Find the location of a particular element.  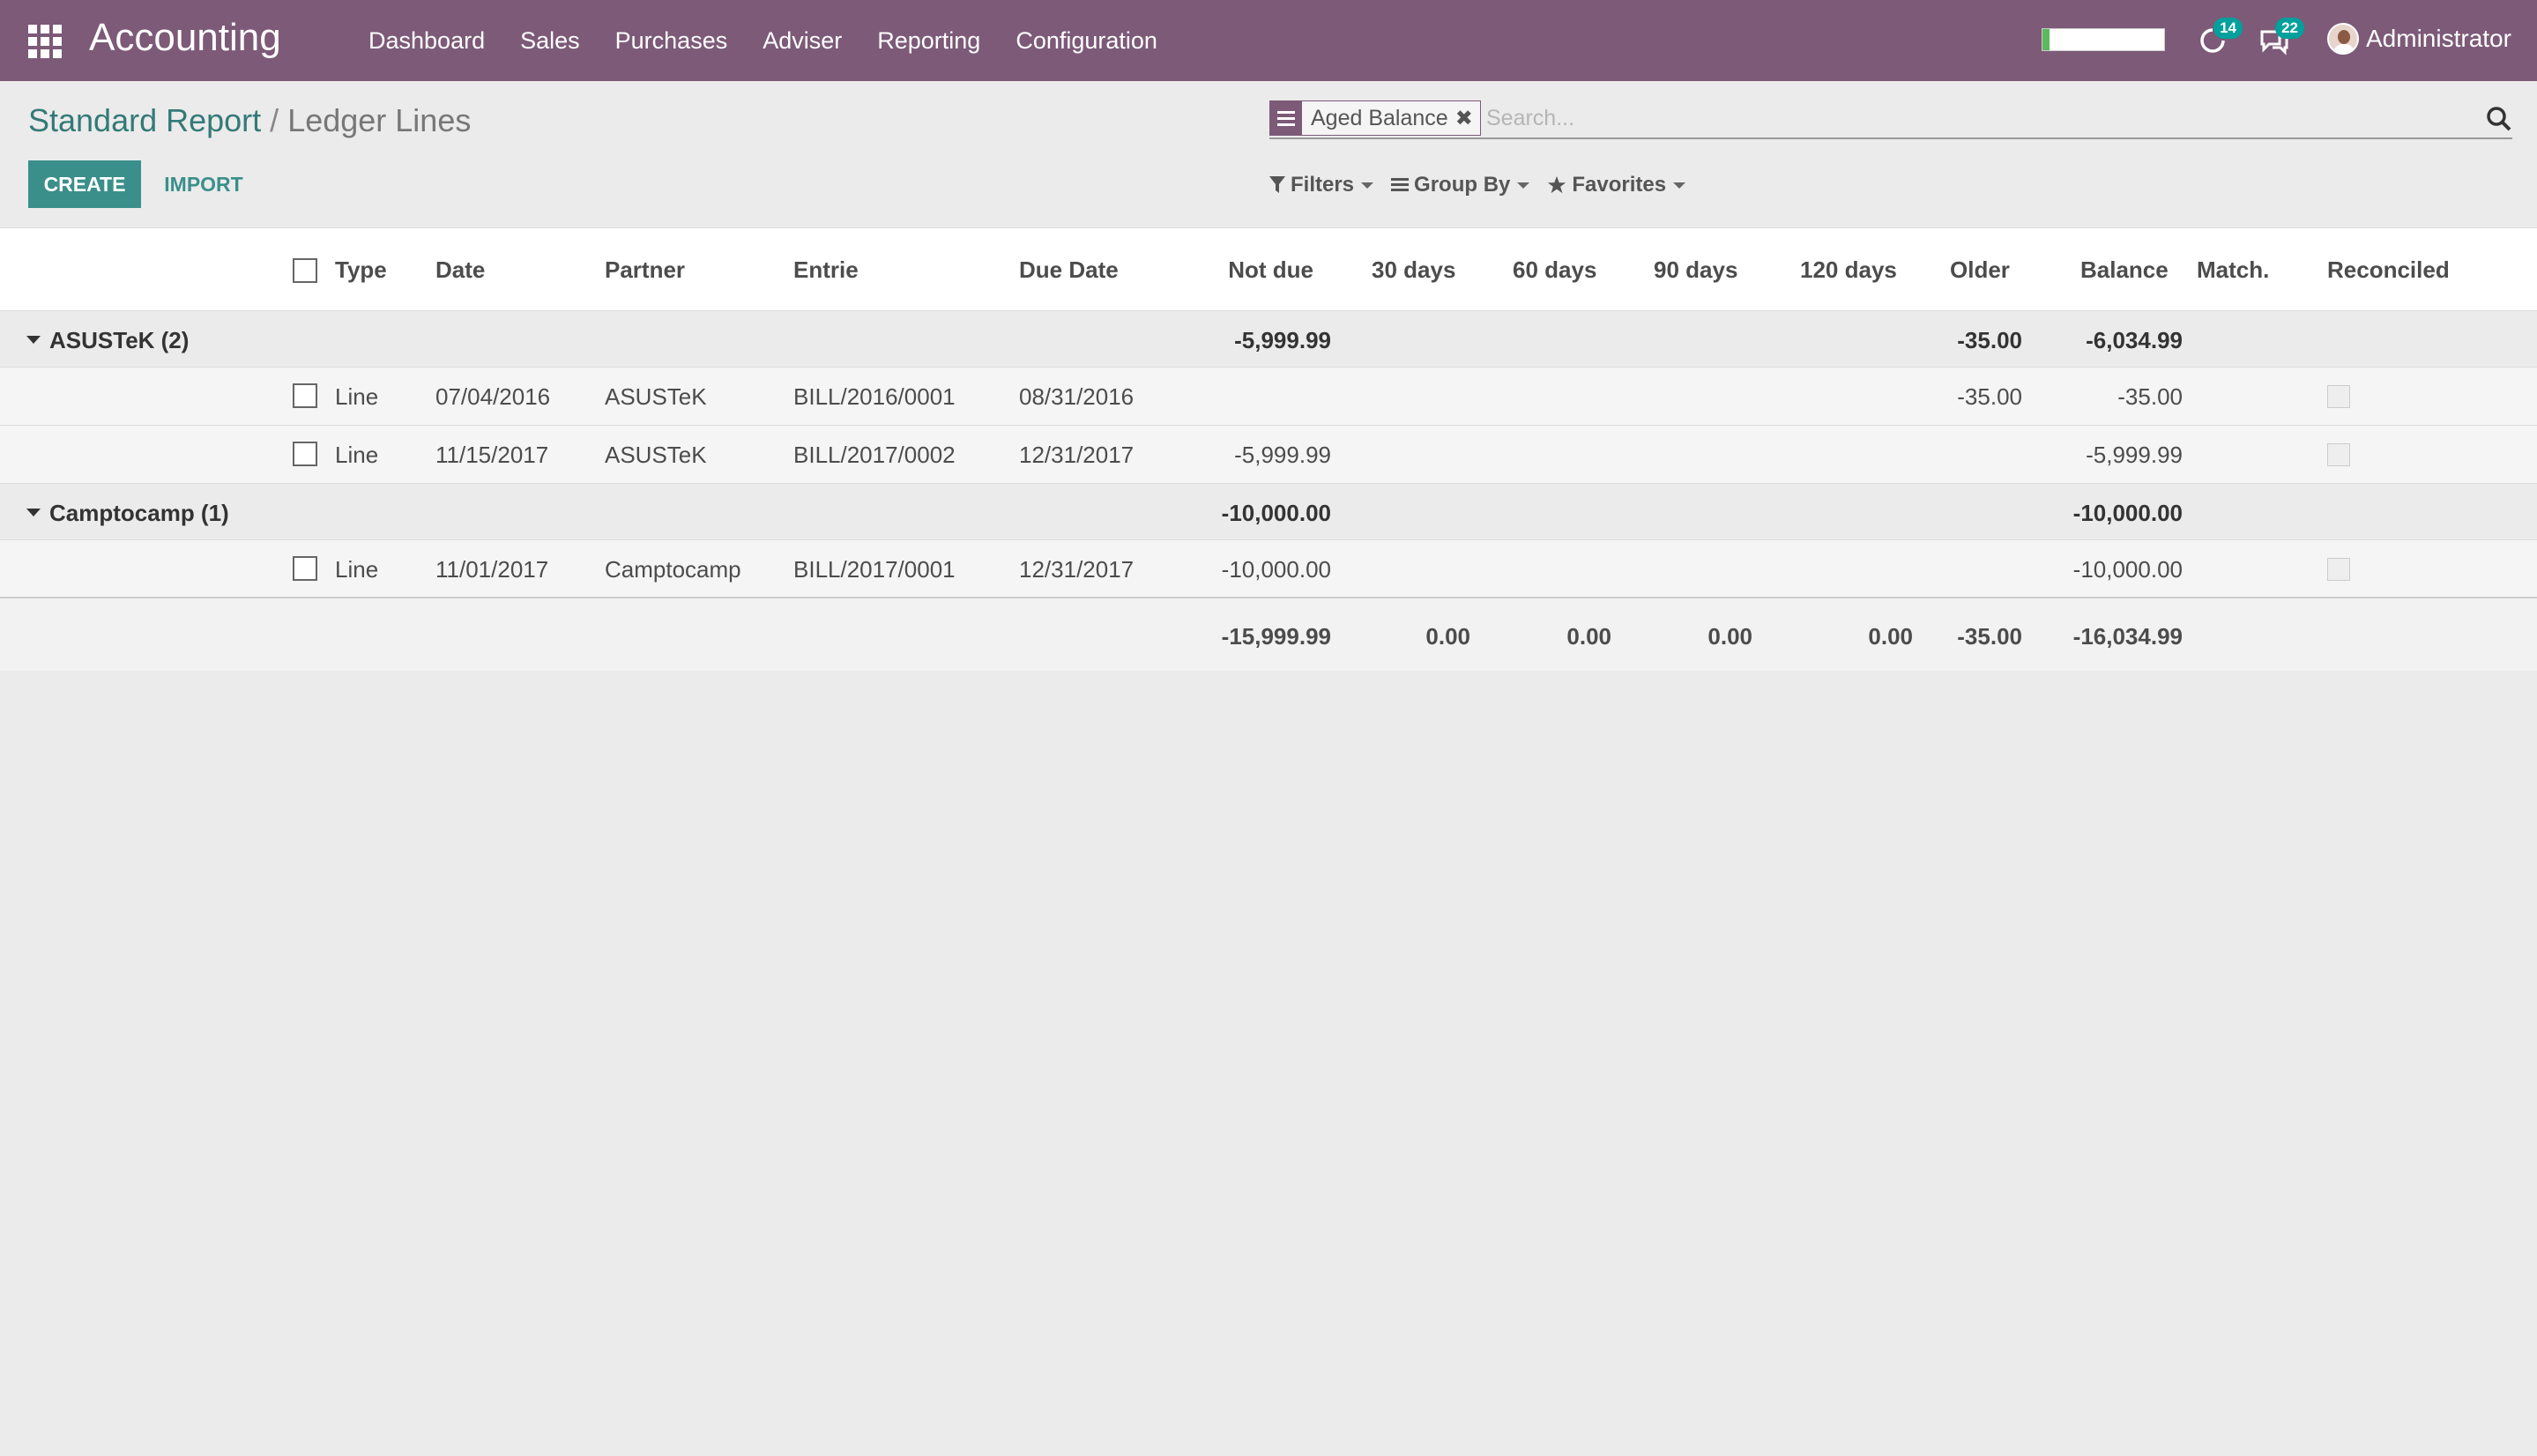

menu-item-purchases: Purchases is located at coordinates (671, 41).